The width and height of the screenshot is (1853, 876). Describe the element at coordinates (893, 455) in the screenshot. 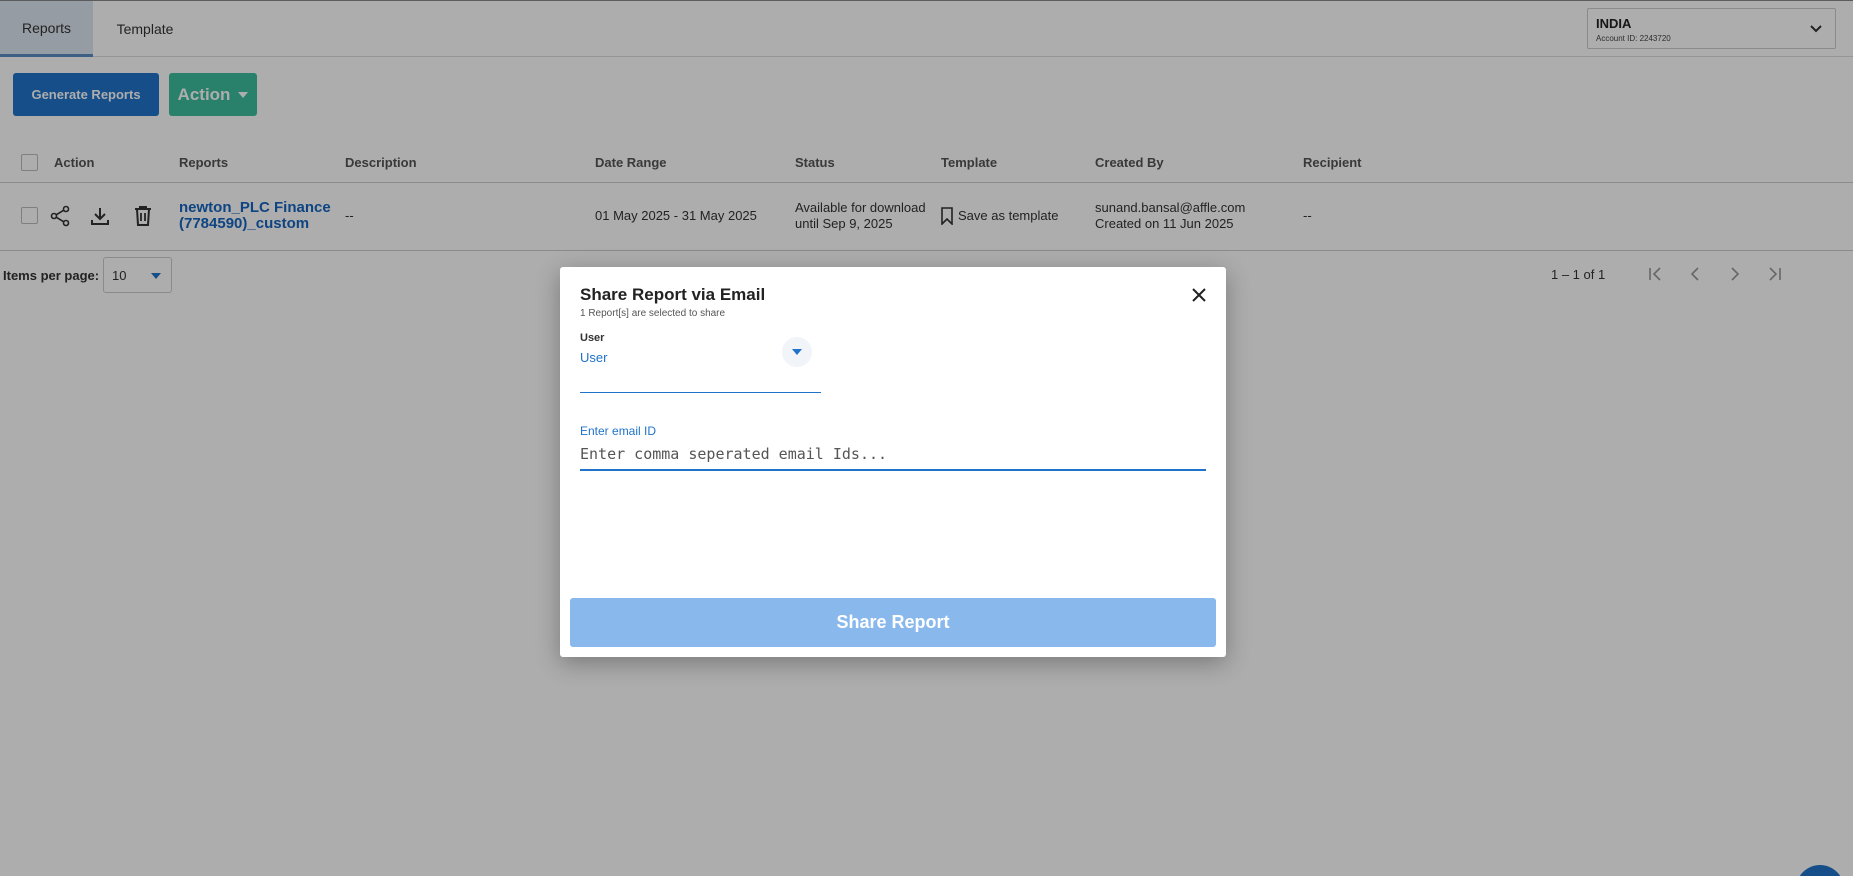

I see `email-field` at that location.